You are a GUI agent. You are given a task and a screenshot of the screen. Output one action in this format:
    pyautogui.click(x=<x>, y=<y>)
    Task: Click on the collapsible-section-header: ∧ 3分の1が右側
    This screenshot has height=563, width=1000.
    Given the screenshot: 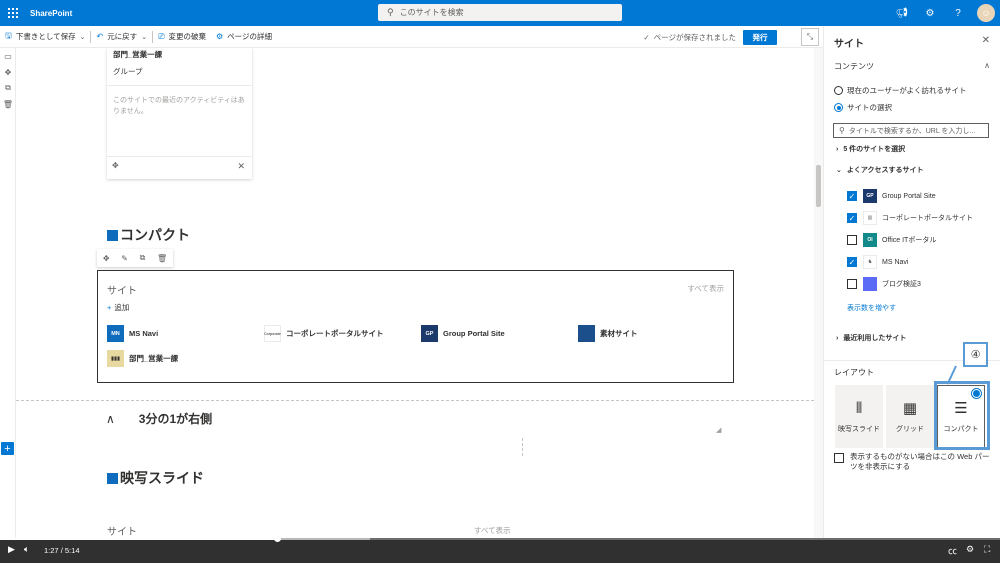 What is the action you would take?
    pyautogui.click(x=159, y=418)
    